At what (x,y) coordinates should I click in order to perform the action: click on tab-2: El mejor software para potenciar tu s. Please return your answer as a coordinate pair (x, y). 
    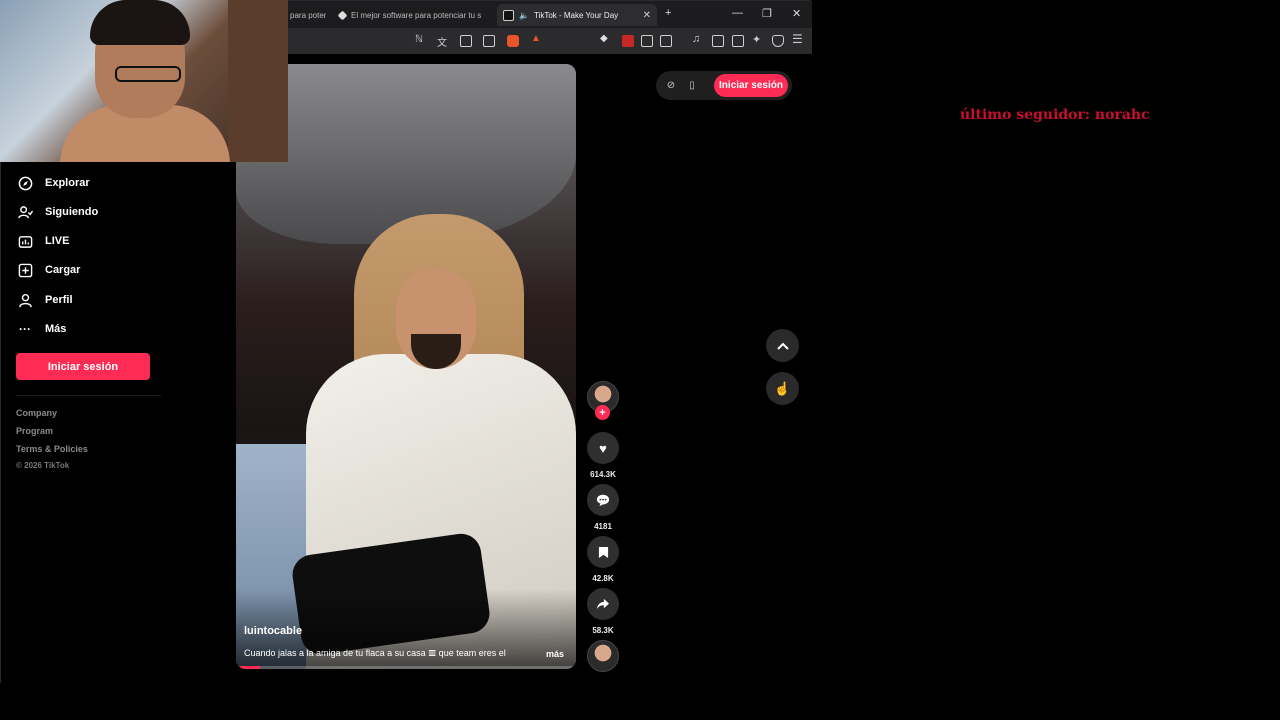
    Looking at the image, I should click on (413, 15).